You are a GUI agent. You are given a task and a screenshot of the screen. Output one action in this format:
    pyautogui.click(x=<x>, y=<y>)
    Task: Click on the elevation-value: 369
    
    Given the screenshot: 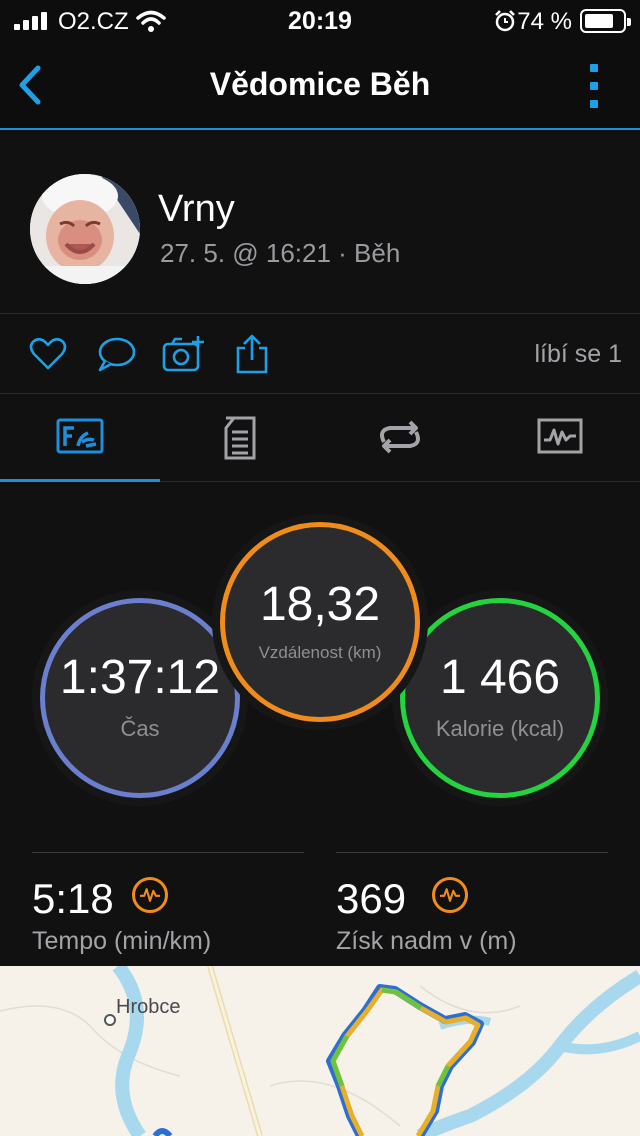 What is the action you would take?
    pyautogui.click(x=371, y=898)
    